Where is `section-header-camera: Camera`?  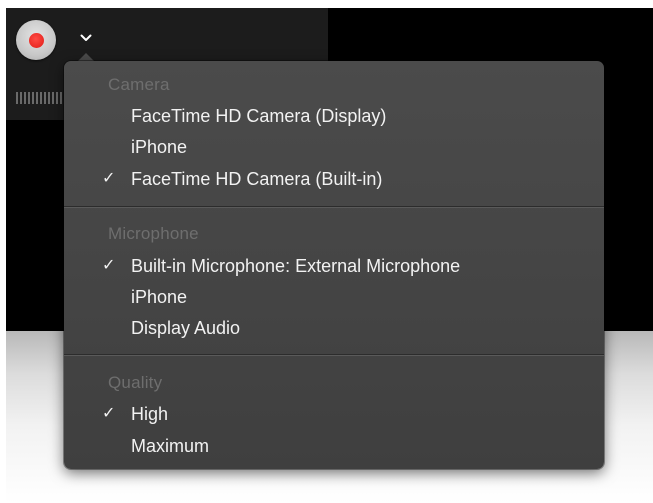
section-header-camera: Camera is located at coordinates (139, 84).